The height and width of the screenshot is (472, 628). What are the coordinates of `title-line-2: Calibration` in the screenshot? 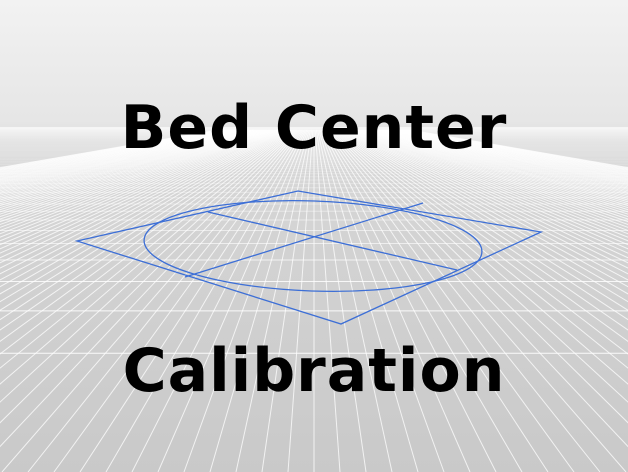 It's located at (314, 371).